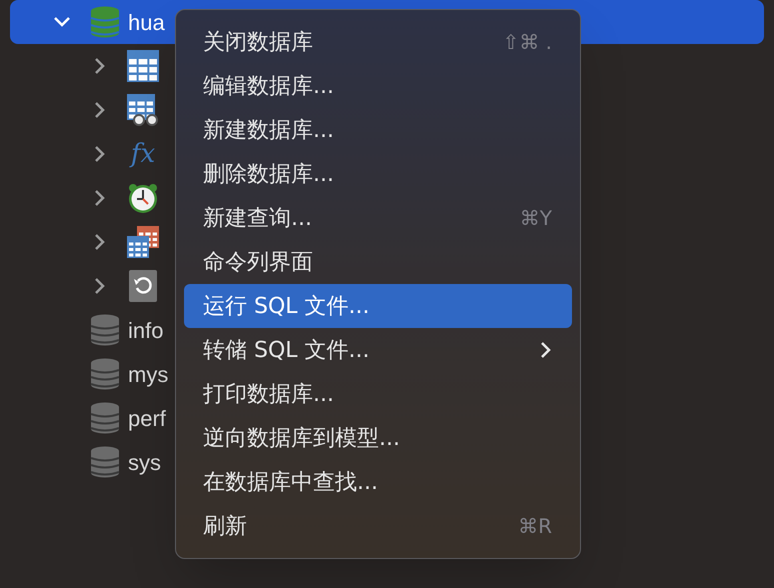 This screenshot has height=588, width=774. What do you see at coordinates (536, 218) in the screenshot?
I see `shortcut-label: ⌘Y` at bounding box center [536, 218].